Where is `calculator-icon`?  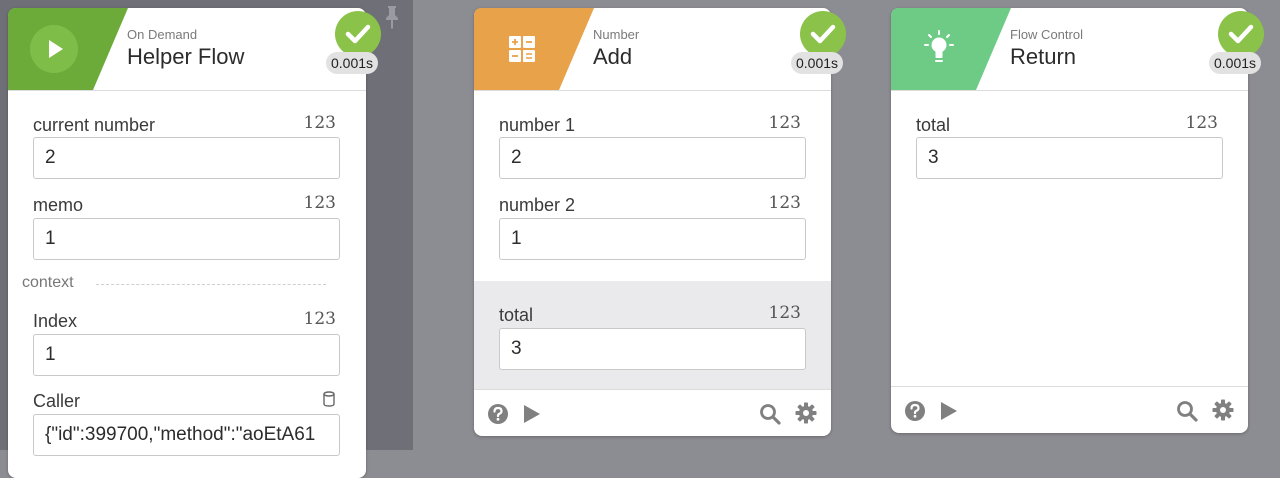 calculator-icon is located at coordinates (522, 49).